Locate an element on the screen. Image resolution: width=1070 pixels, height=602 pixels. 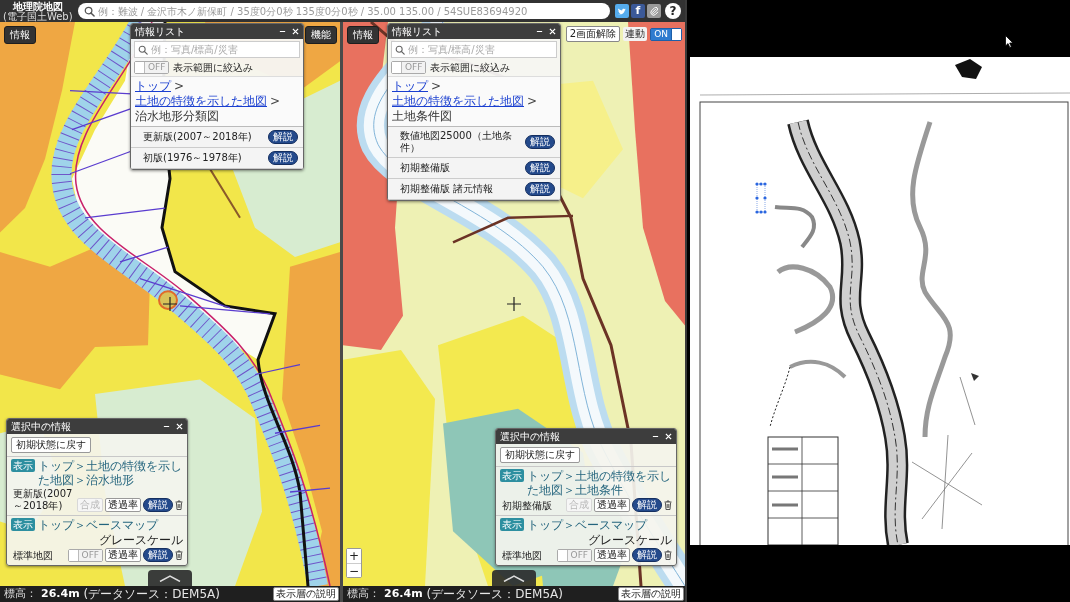
zoom-in-button: + is located at coordinates (354, 556).